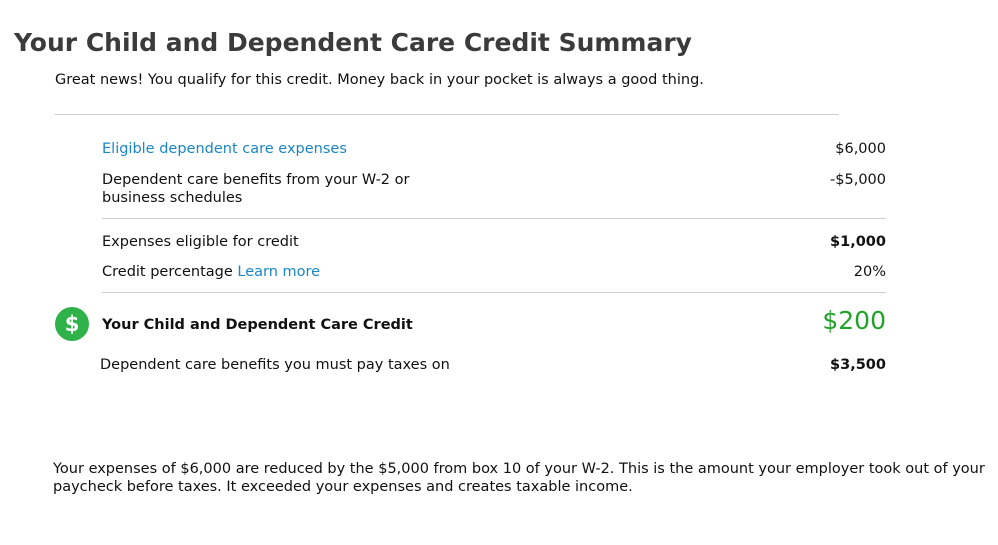 The height and width of the screenshot is (545, 998). What do you see at coordinates (200, 242) in the screenshot?
I see `expenses-for-credit-label: Expenses eligible for credit` at bounding box center [200, 242].